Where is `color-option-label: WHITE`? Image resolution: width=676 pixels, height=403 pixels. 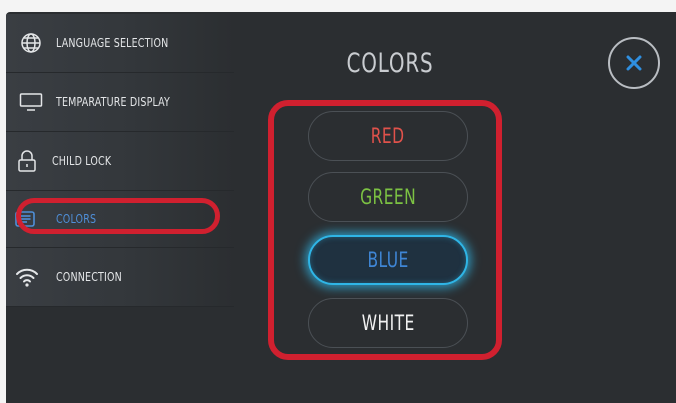
color-option-label: WHITE is located at coordinates (388, 323).